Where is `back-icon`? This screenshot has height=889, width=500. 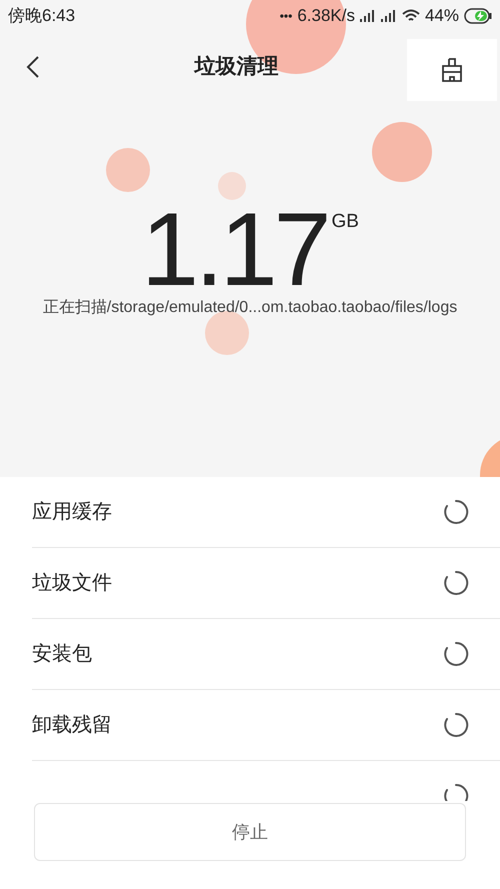
back-icon is located at coordinates (33, 67).